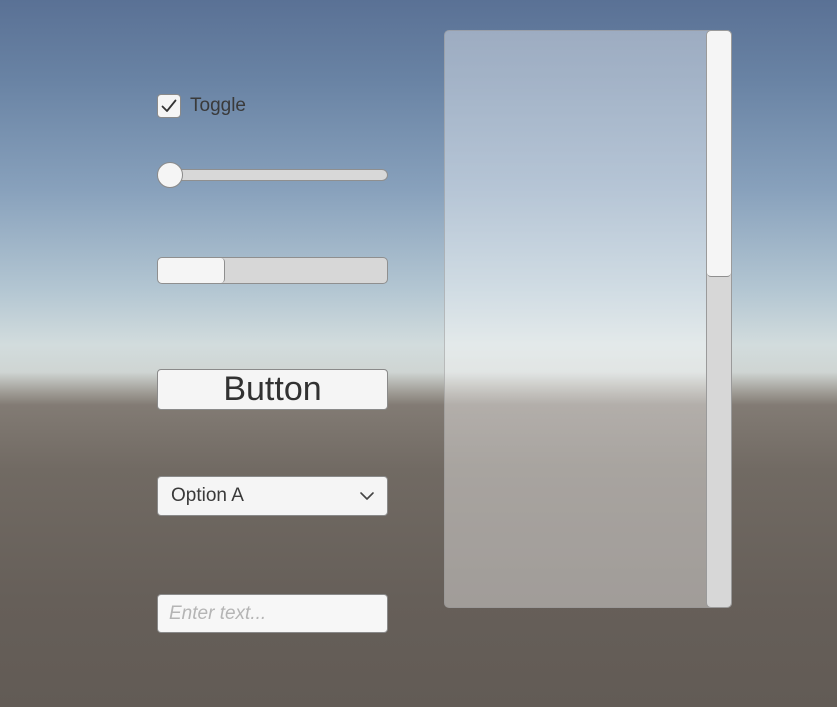 Image resolution: width=837 pixels, height=707 pixels. What do you see at coordinates (272, 496) in the screenshot?
I see `dropdown: Option A` at bounding box center [272, 496].